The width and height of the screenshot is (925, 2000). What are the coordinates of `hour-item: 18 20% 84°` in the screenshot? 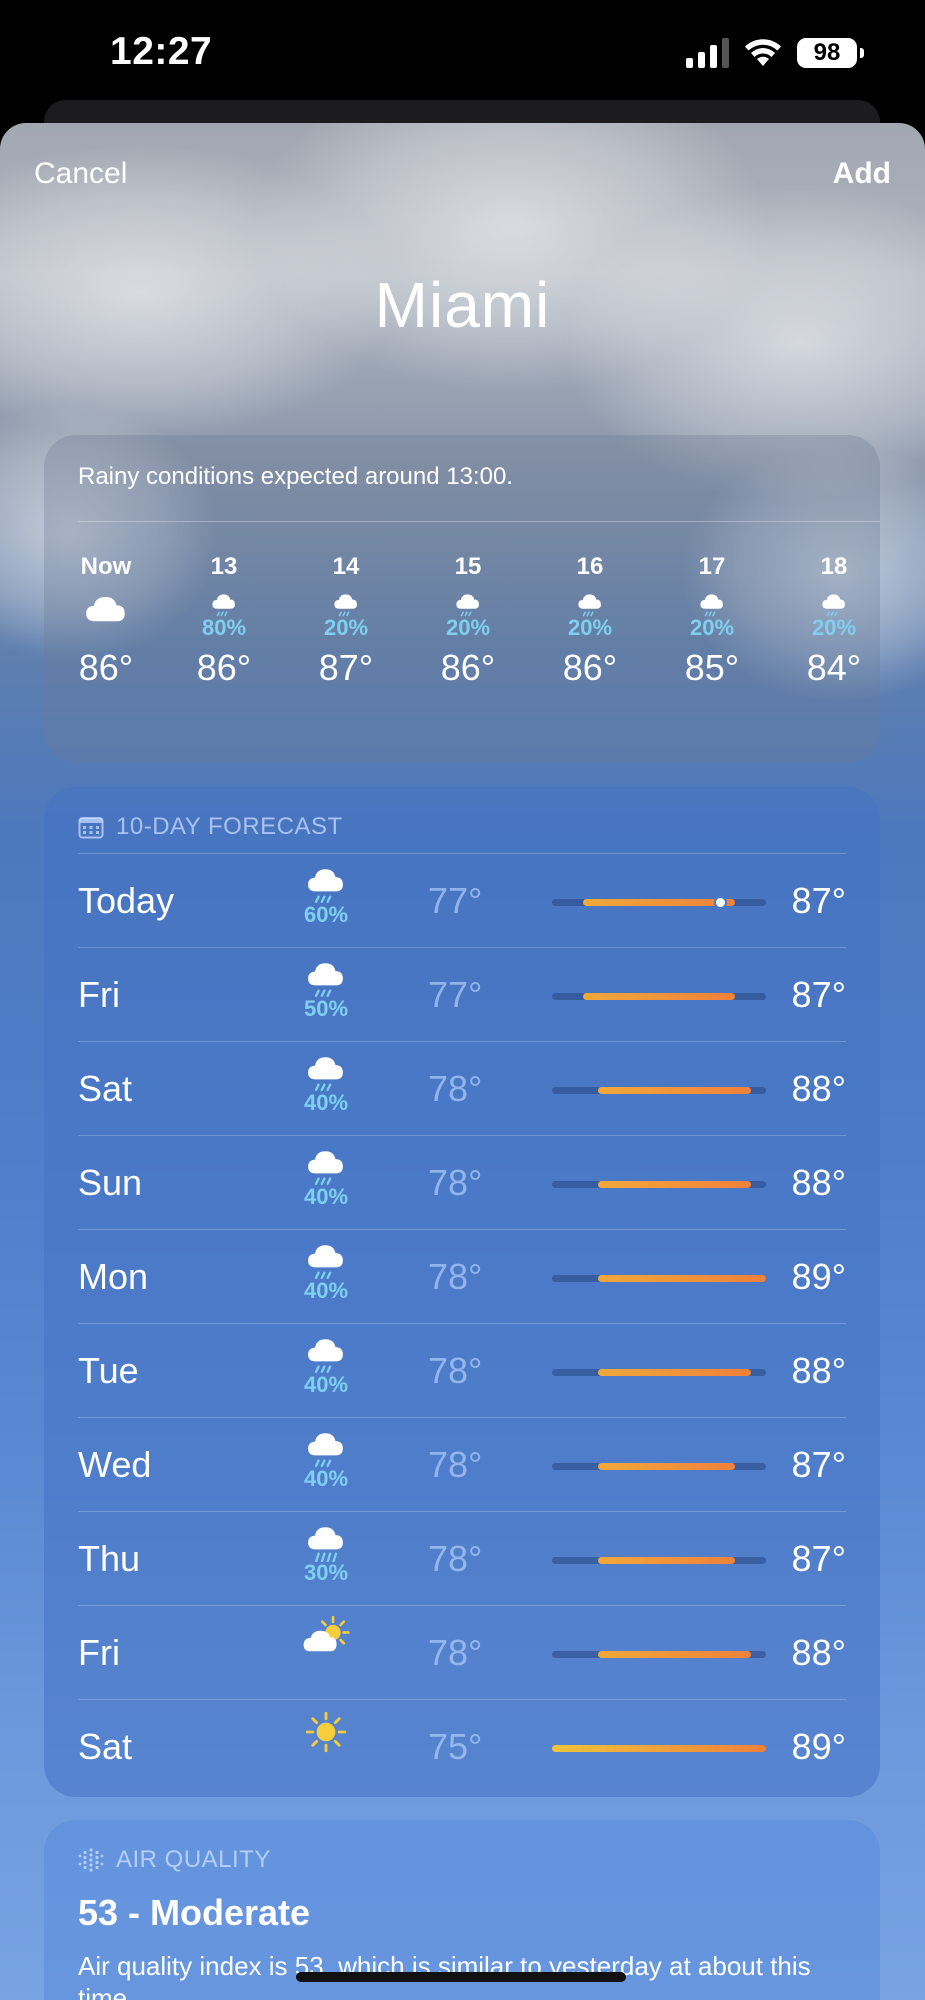 It's located at (832, 621).